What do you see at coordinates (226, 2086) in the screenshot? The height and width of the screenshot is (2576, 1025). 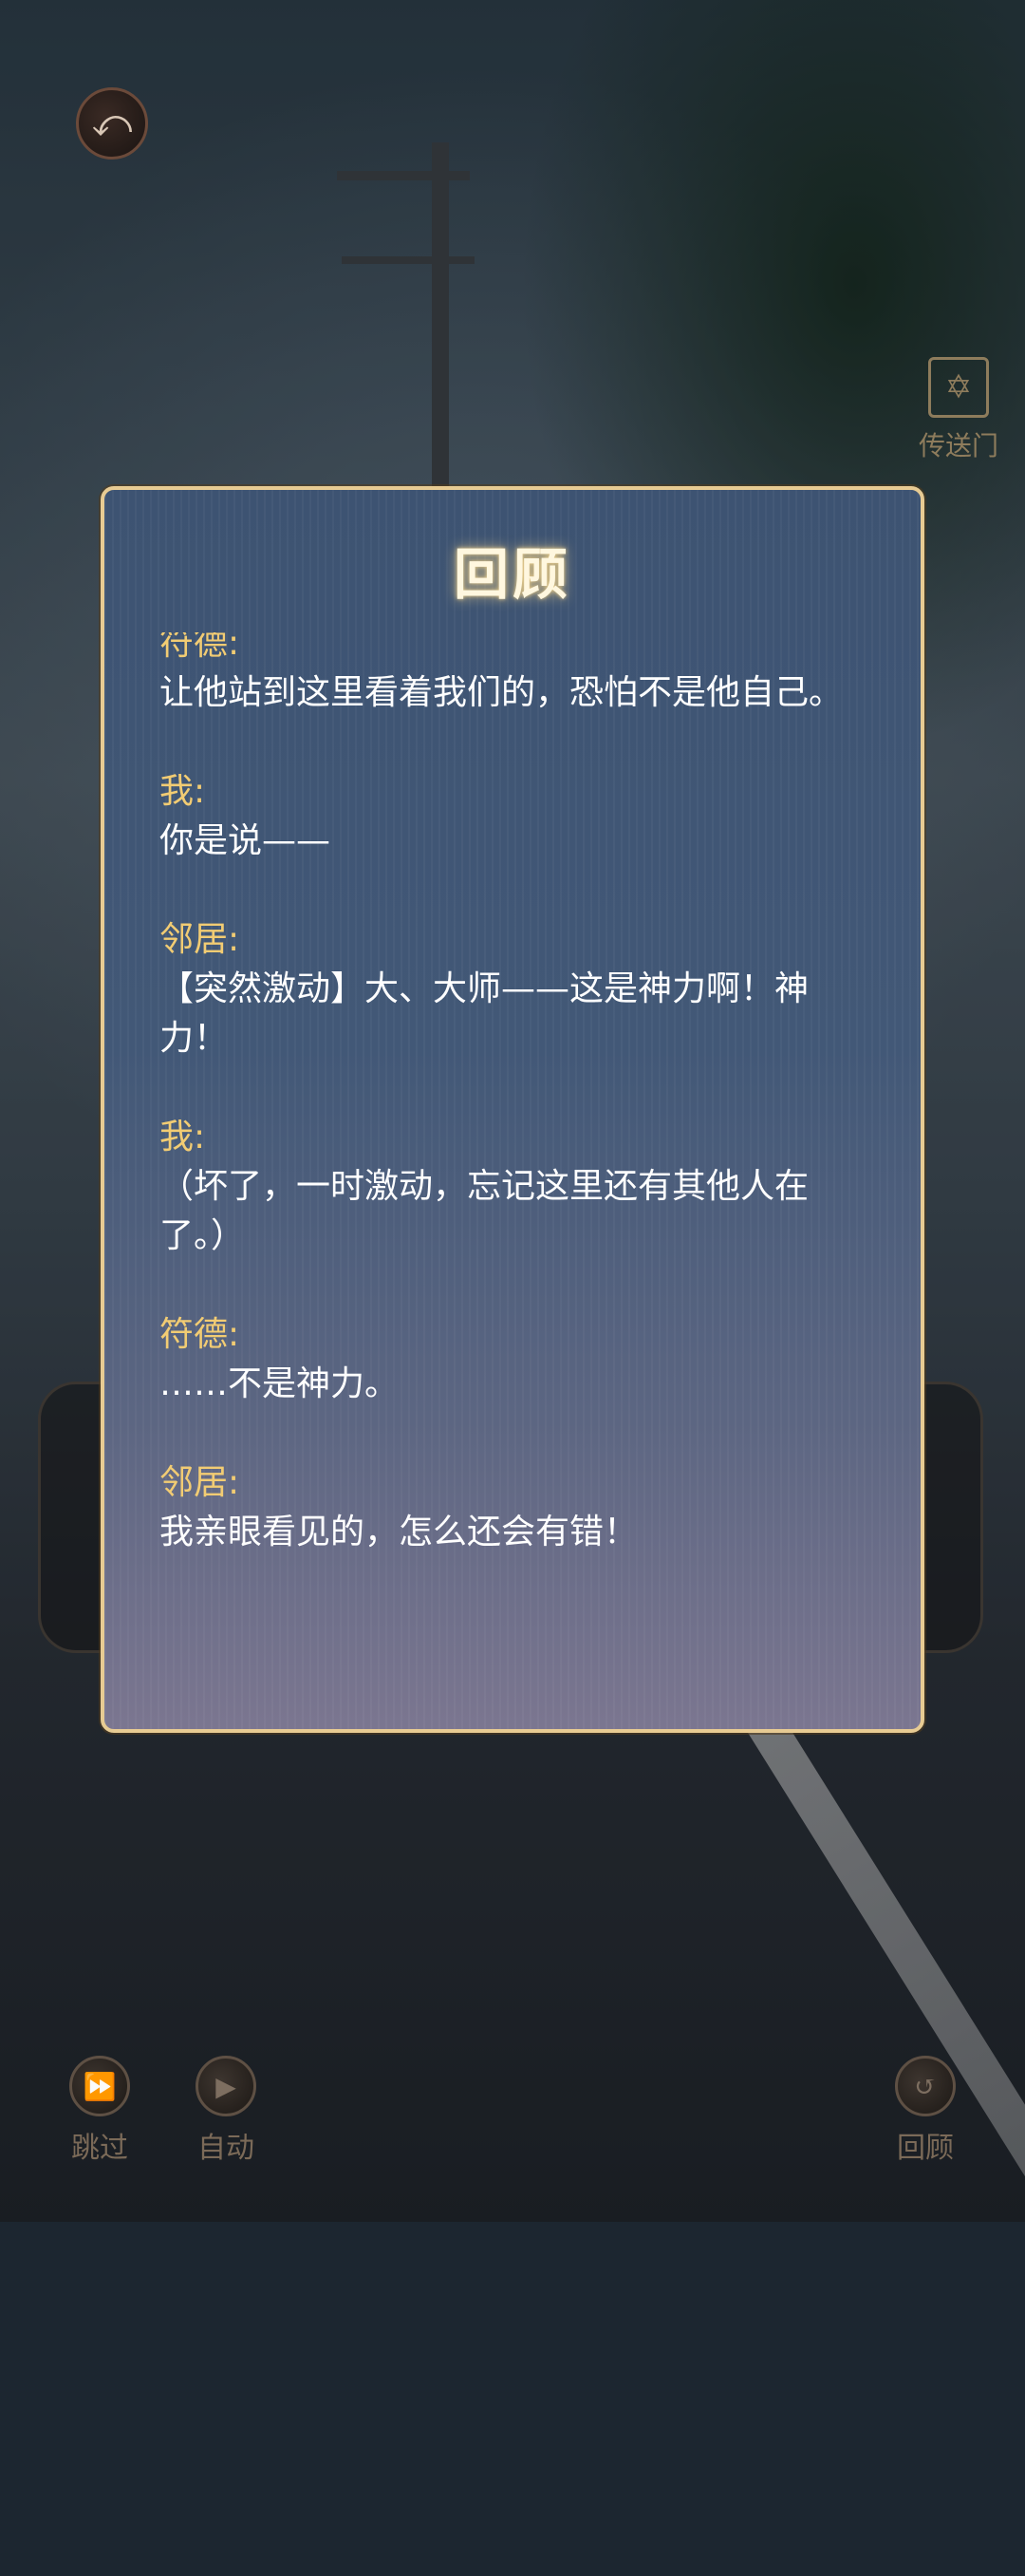 I see `play-icon: ▶` at bounding box center [226, 2086].